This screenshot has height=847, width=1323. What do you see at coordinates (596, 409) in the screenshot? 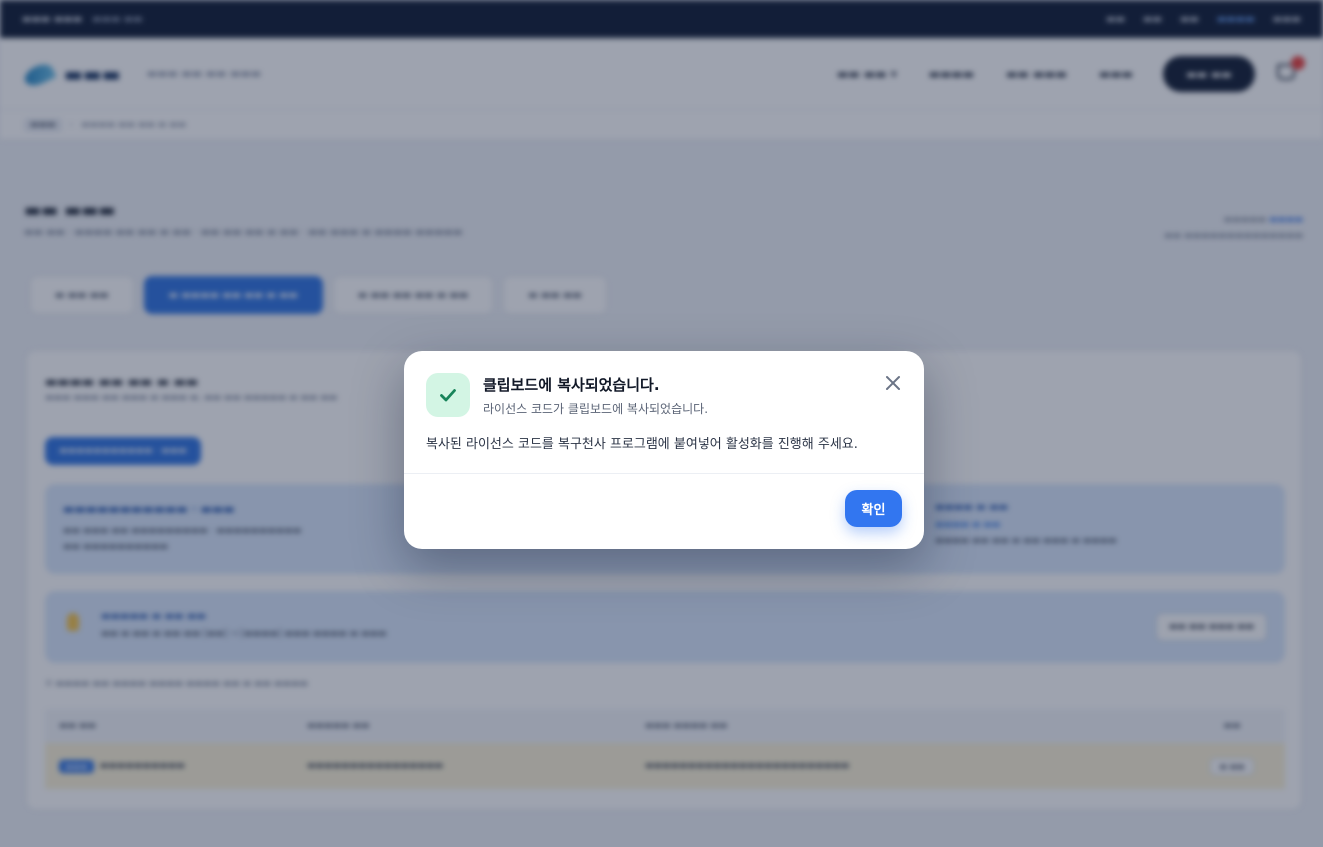
I see `dialog-subtitle: 라이선스 코드가 클립보드에 복사되었습니다.` at bounding box center [596, 409].